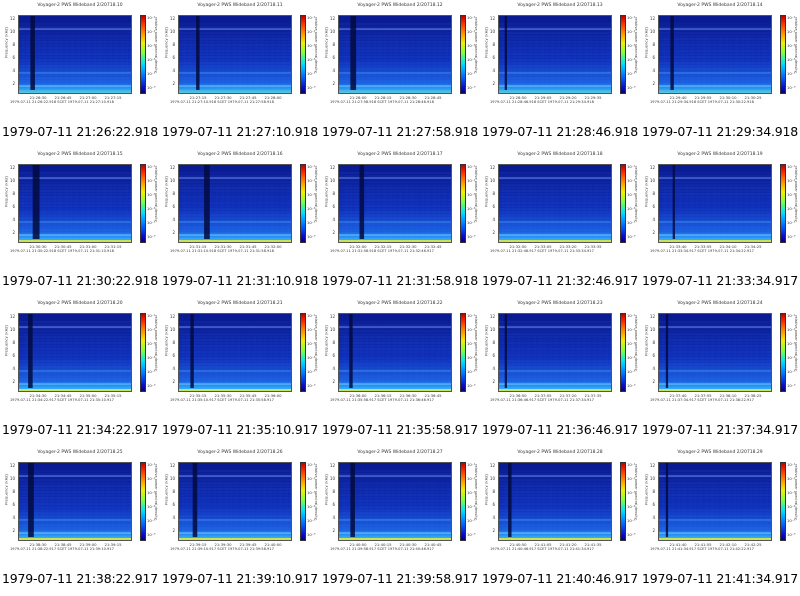  I want to click on panel-caption-timestamp: 1979-07-11 21:35:10.917, so click(240, 429).